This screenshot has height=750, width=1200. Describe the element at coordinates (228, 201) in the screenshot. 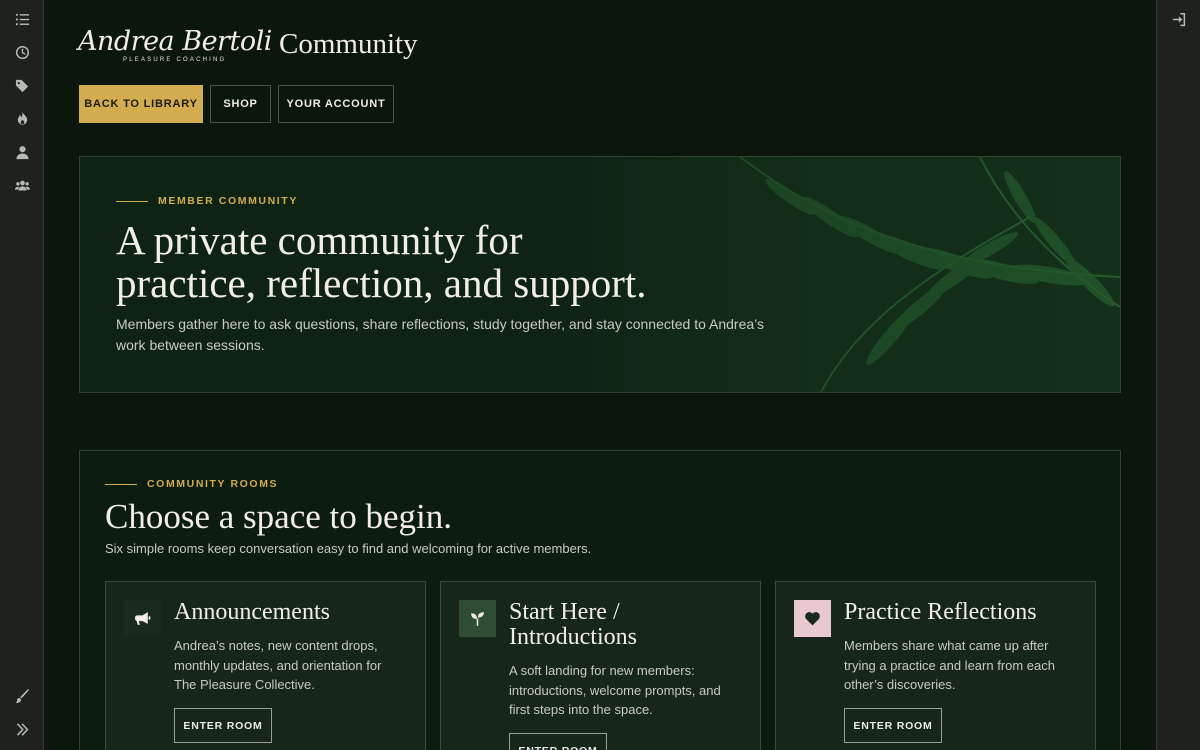

I see `hero-eyebrow-label: MEMBER COMMUNITY` at that location.